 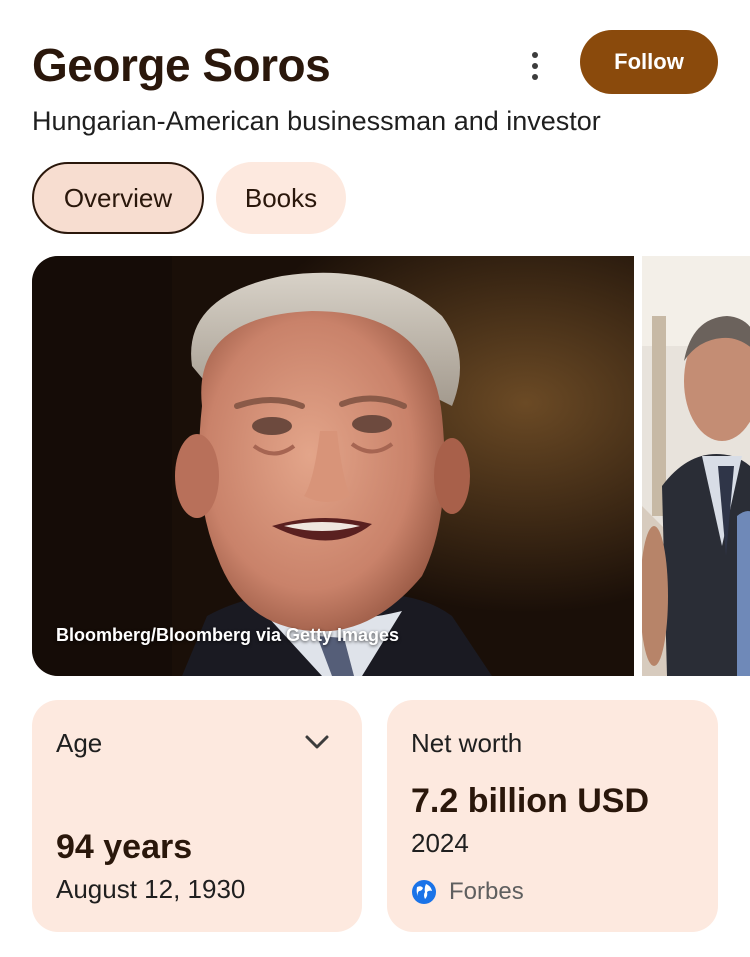 What do you see at coordinates (181, 65) in the screenshot?
I see `entity-title: George Soros` at bounding box center [181, 65].